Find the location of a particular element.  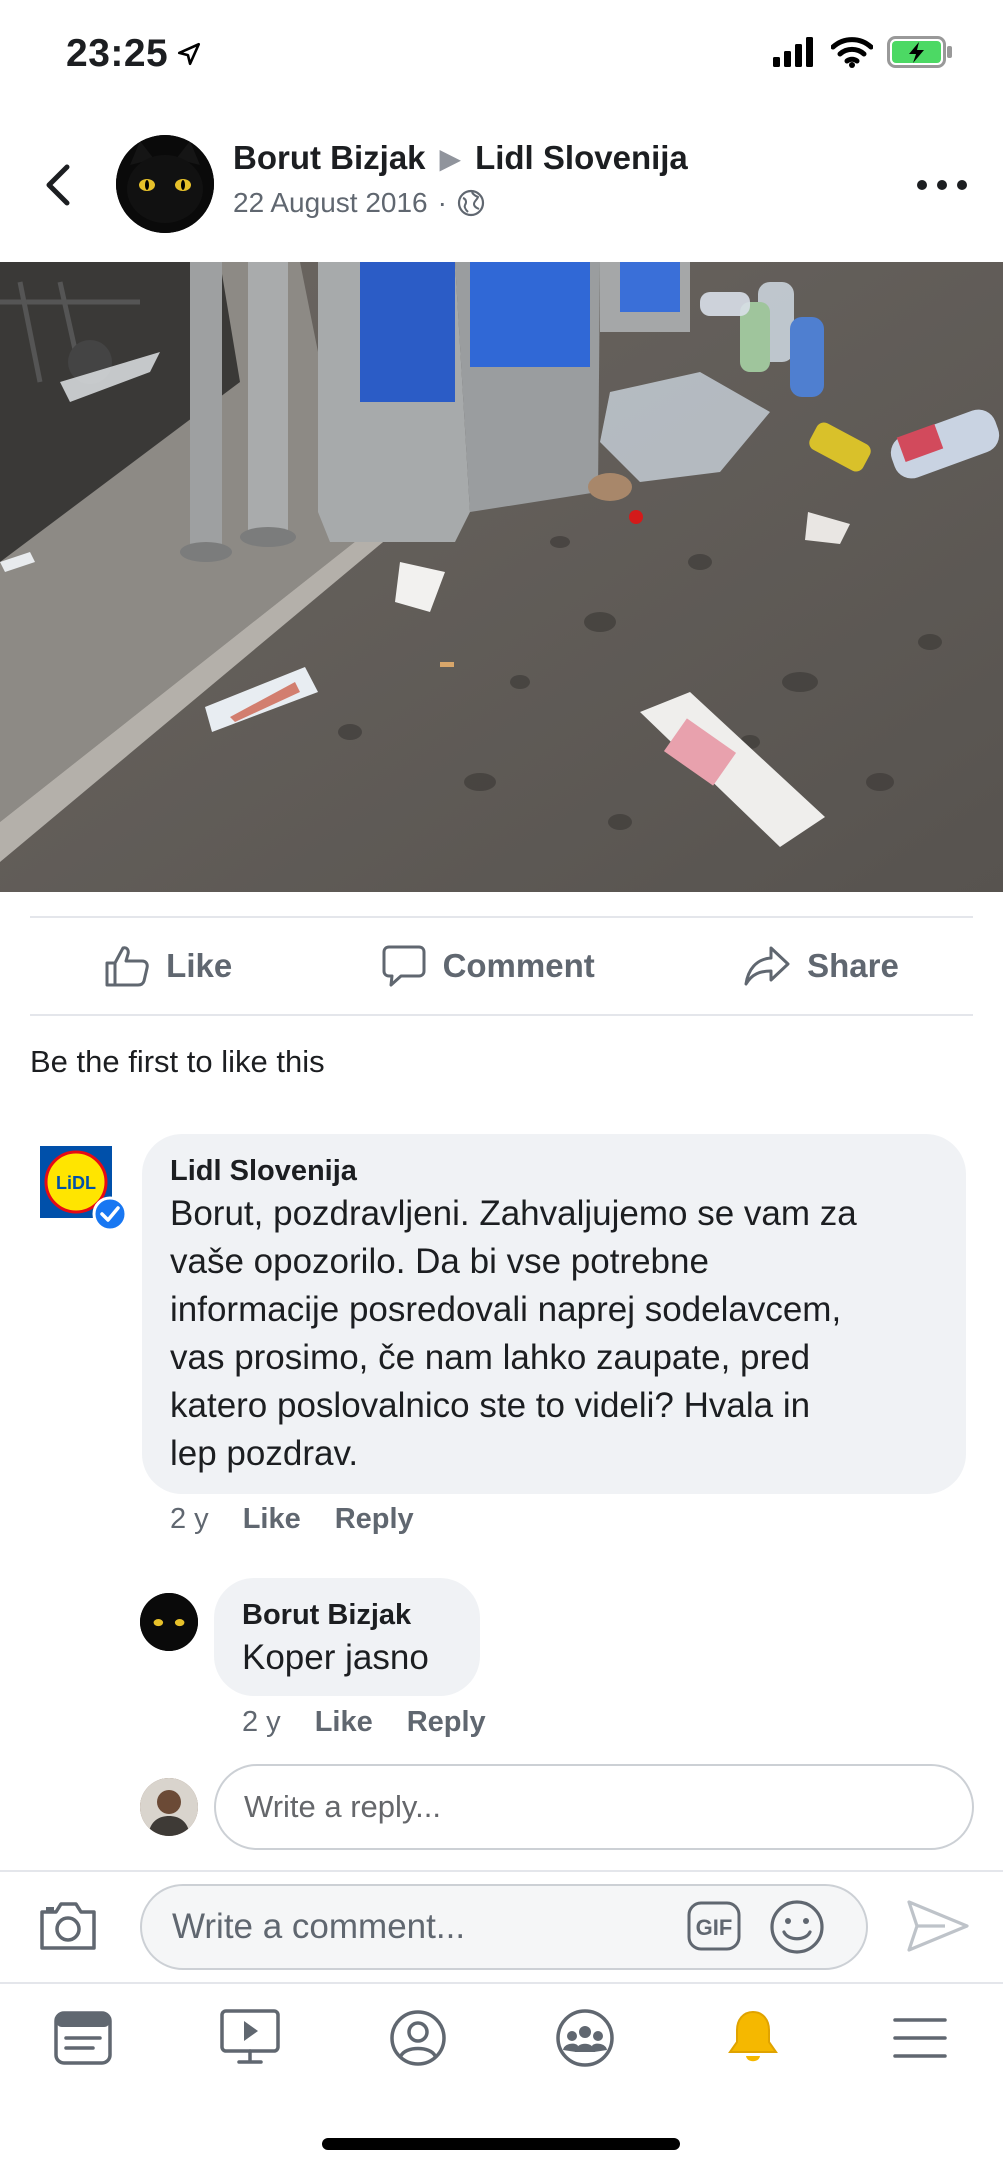

gif-icon: GIF is located at coordinates (714, 1926).